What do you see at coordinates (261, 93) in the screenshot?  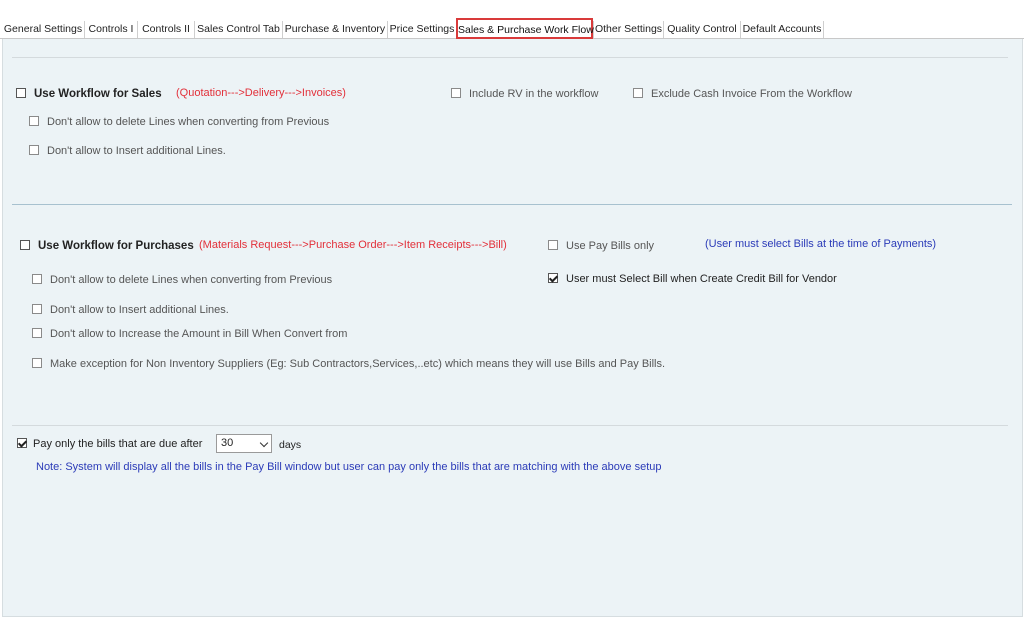 I see `sales-flow-note: (Quotation--->Delivery--->Invoices)` at bounding box center [261, 93].